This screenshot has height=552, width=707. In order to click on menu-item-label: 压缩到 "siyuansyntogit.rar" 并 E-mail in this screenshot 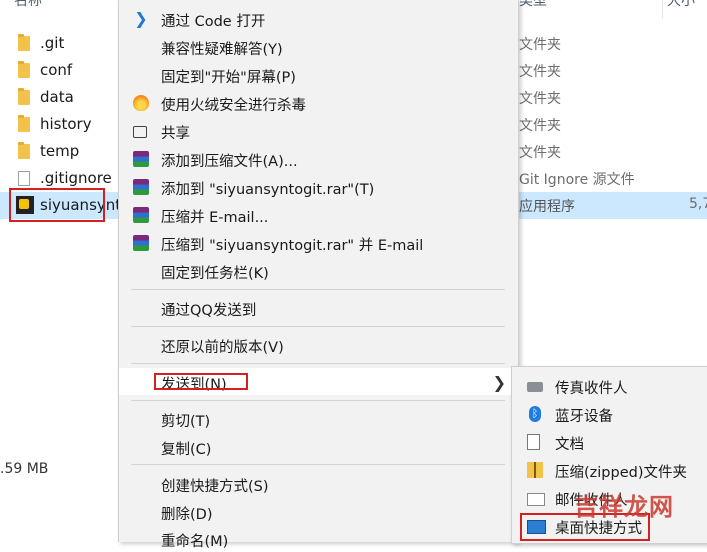, I will do `click(292, 246)`.